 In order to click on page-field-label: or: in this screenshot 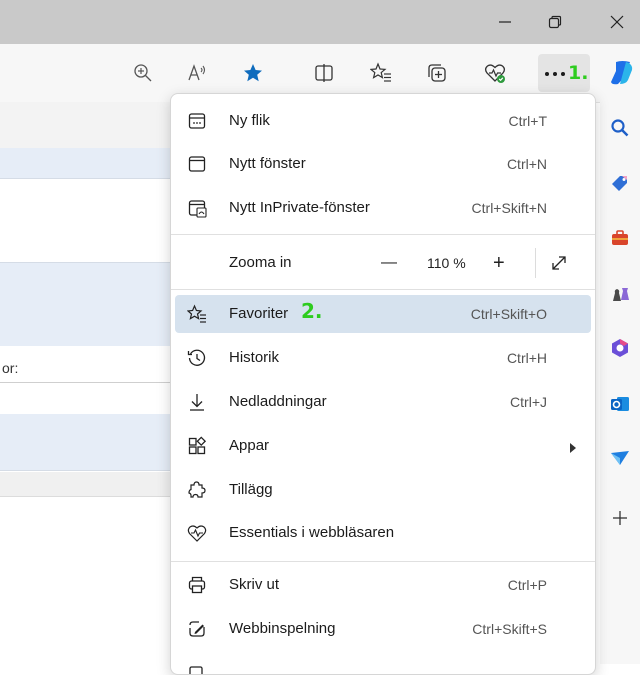, I will do `click(10, 368)`.